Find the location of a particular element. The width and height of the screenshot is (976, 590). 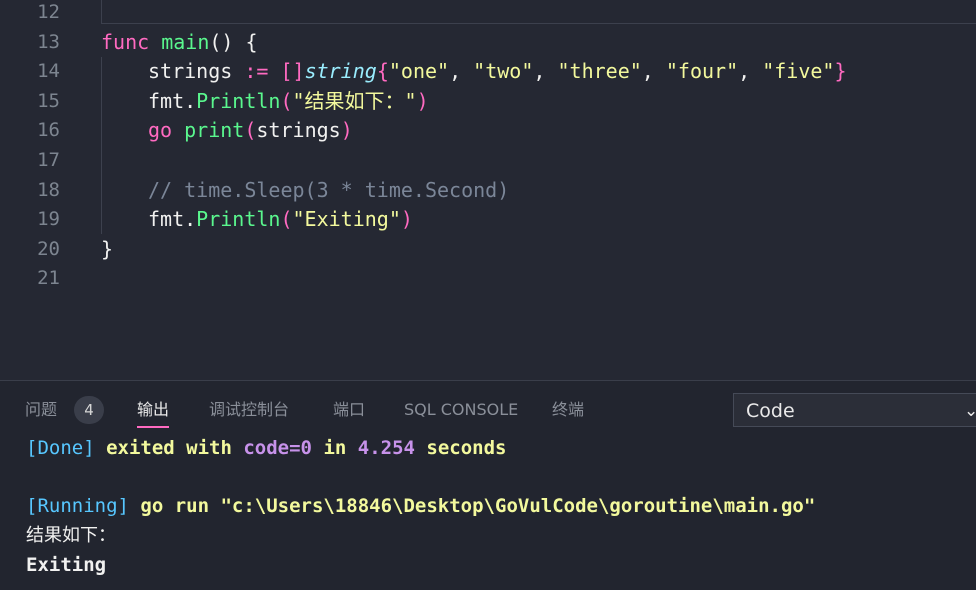

line-number: 17 is located at coordinates (48, 160).